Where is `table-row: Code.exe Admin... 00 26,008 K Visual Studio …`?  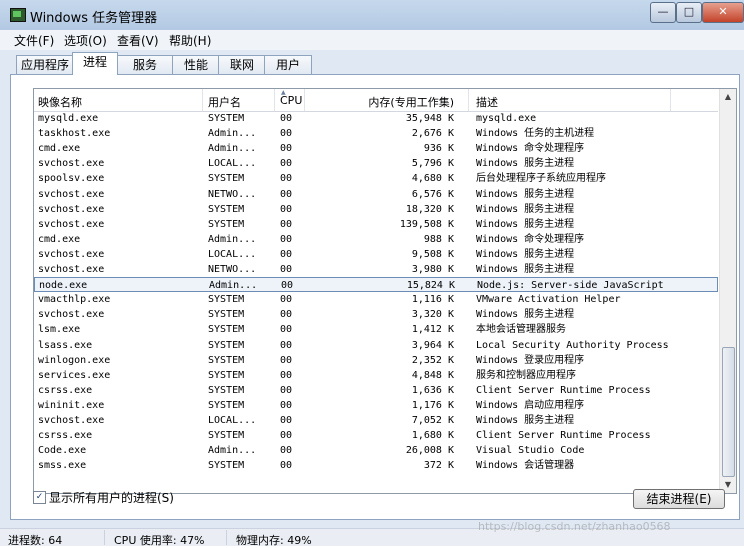
table-row: Code.exe Admin... 00 26,008 K Visual Studio … is located at coordinates (376, 450).